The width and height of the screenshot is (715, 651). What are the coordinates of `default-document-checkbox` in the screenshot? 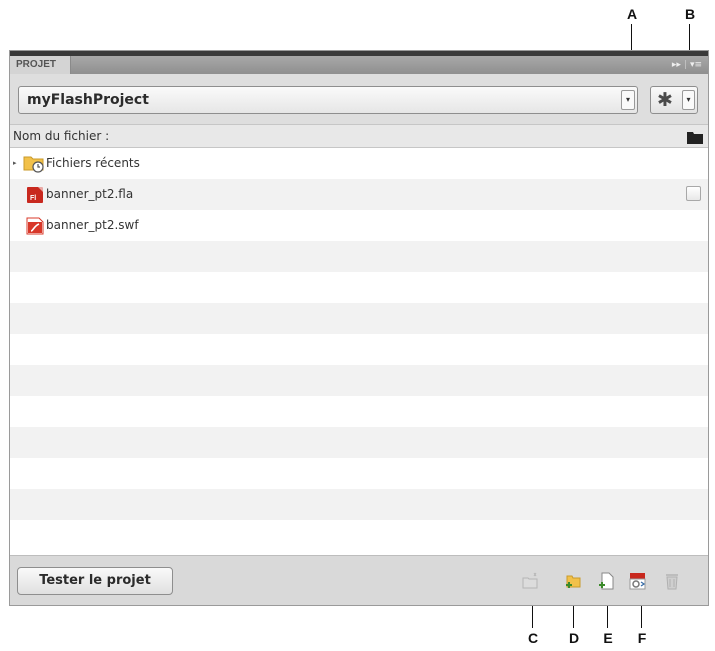 It's located at (693, 193).